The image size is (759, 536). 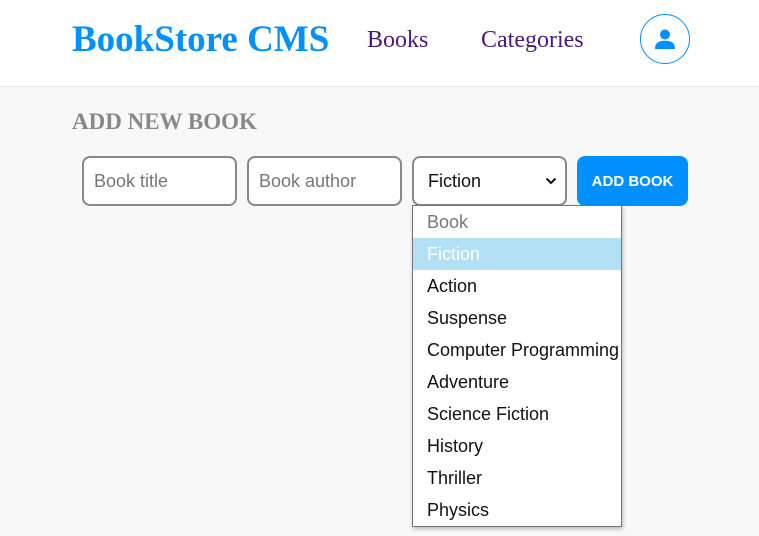 I want to click on book-author-input, so click(x=324, y=181).